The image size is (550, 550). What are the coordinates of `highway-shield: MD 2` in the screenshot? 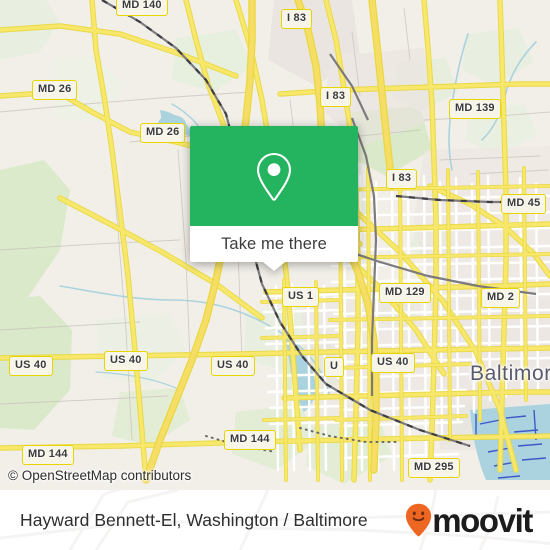 It's located at (501, 298).